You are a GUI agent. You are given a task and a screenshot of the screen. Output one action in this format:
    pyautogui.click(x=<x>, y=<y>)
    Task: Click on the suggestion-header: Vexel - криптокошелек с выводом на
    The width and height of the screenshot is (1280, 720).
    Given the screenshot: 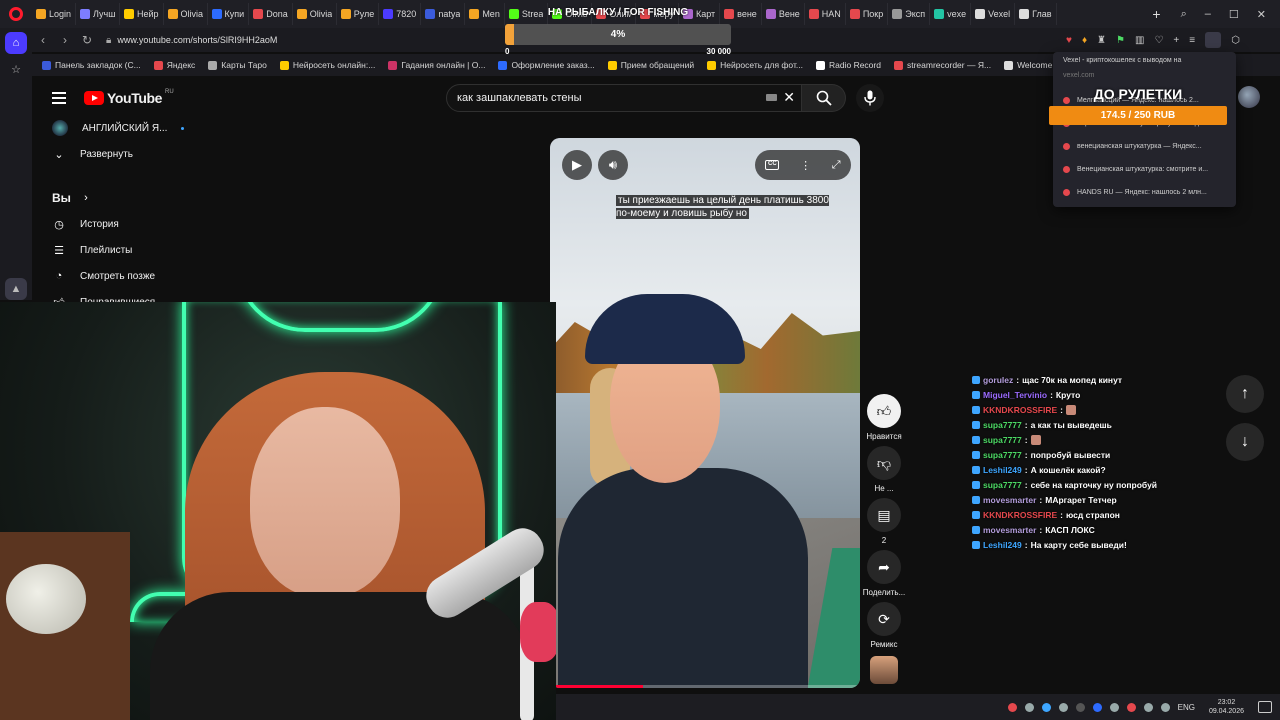 What is the action you would take?
    pyautogui.click(x=1148, y=60)
    